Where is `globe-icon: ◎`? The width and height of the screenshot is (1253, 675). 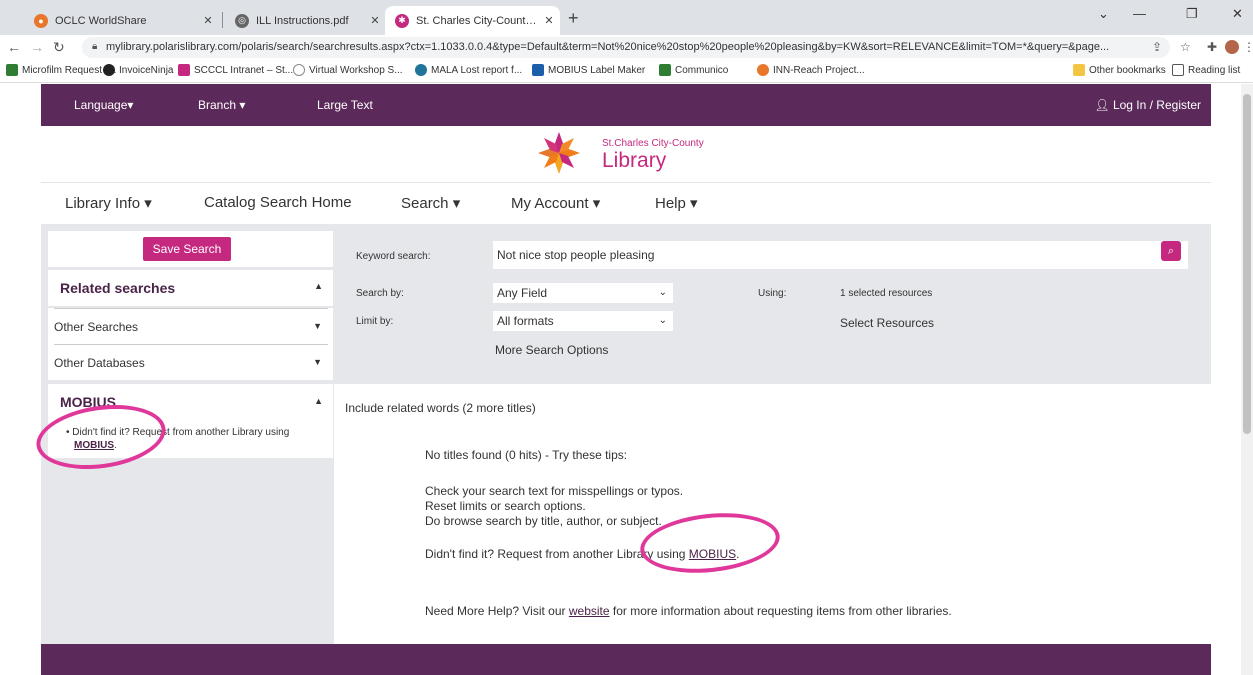
globe-icon: ◎ is located at coordinates (242, 20).